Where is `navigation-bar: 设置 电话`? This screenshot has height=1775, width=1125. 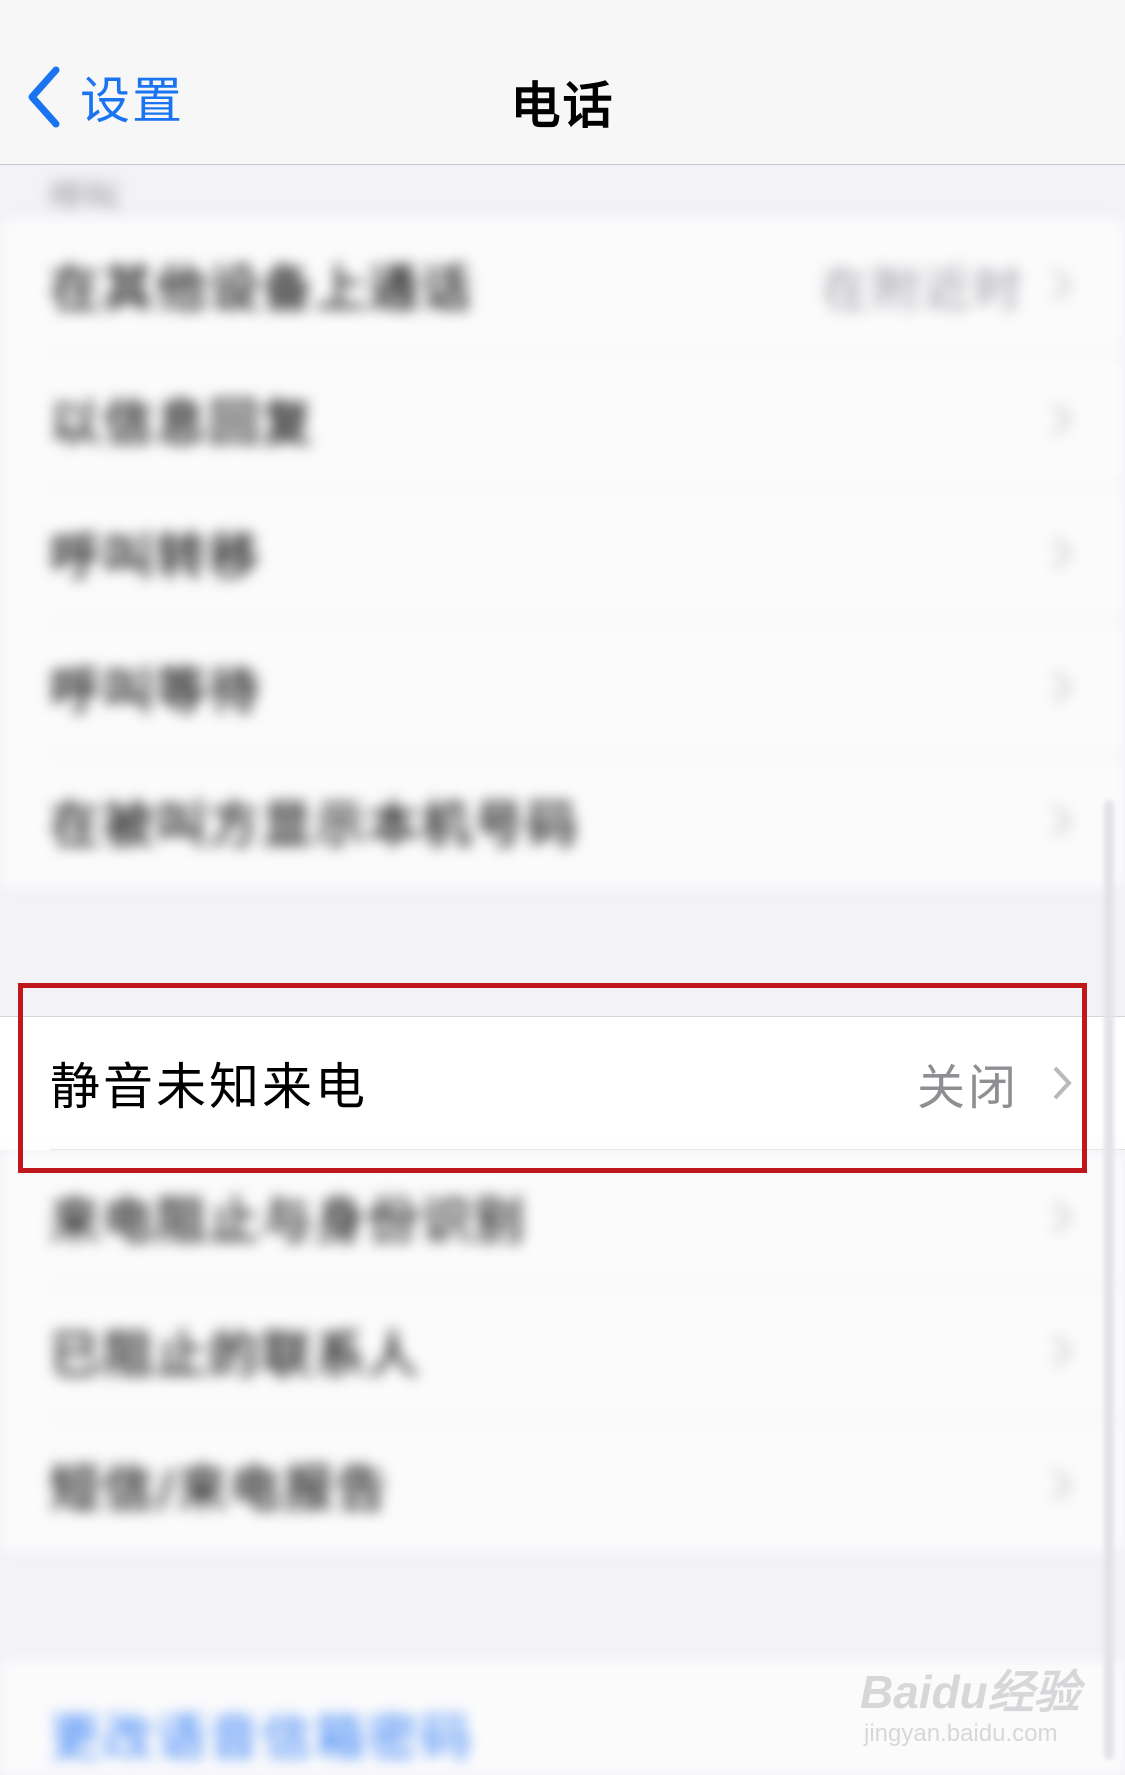
navigation-bar: 设置 电话 is located at coordinates (562, 82).